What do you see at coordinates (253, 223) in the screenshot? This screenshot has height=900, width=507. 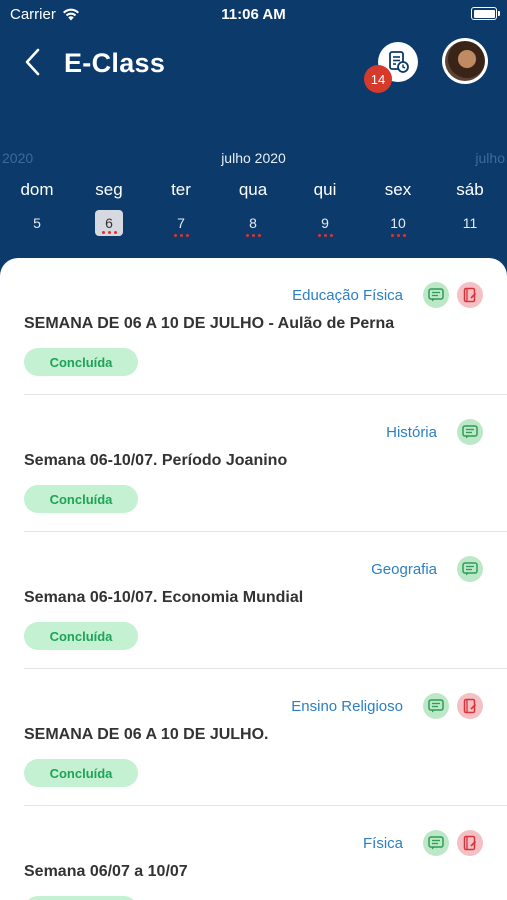 I see `day-number: 8` at bounding box center [253, 223].